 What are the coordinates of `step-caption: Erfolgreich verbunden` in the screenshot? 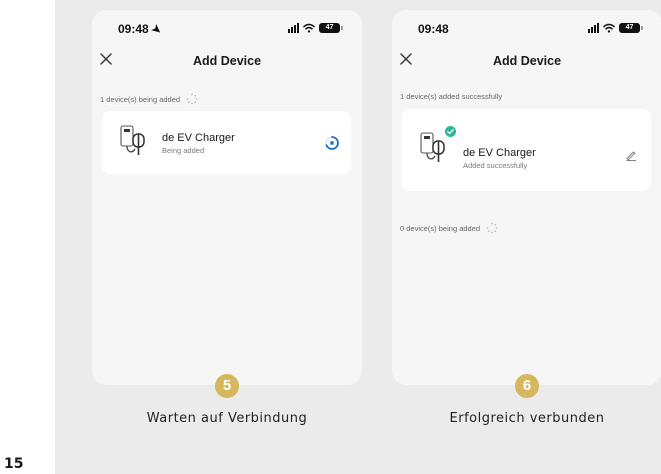 It's located at (527, 418).